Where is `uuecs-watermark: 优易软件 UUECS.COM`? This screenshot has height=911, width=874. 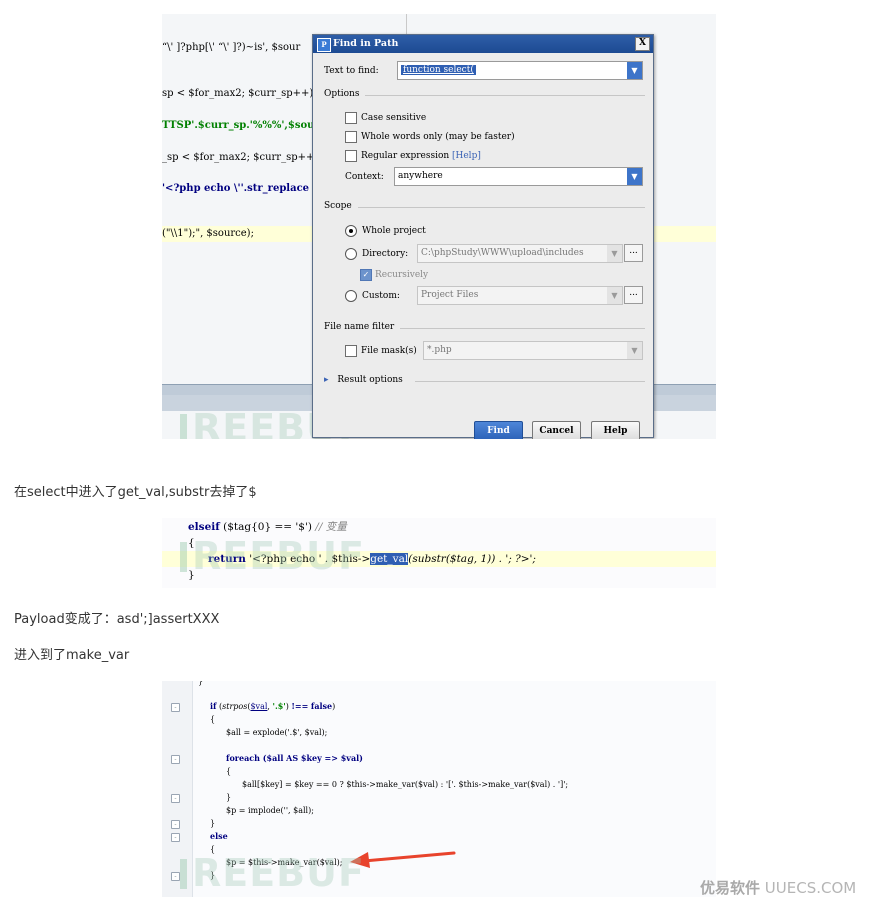 uuecs-watermark: 优易软件 UUECS.COM is located at coordinates (778, 888).